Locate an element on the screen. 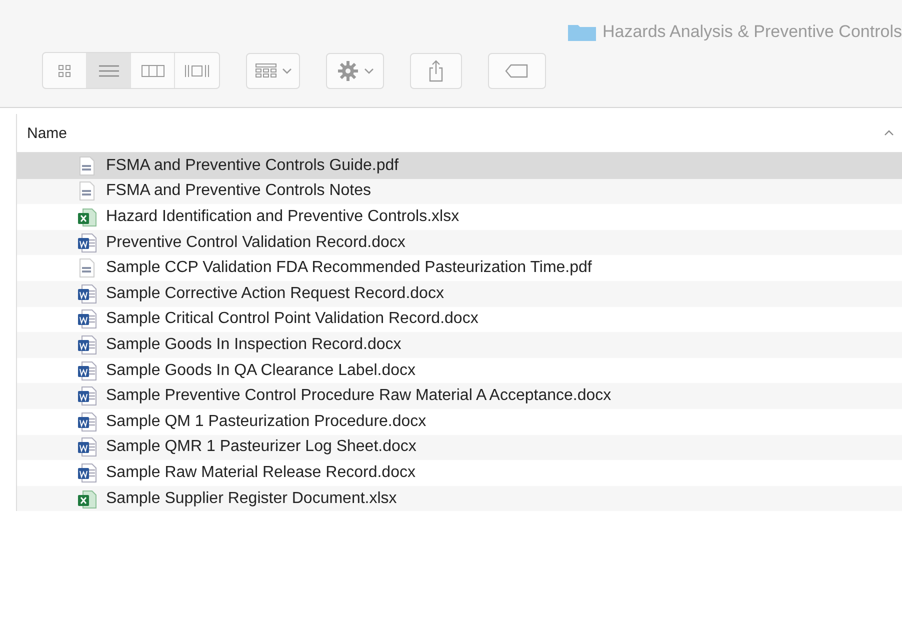 The width and height of the screenshot is (902, 633). file-name: FSMA and Preventive Controls Notes is located at coordinates (239, 191).